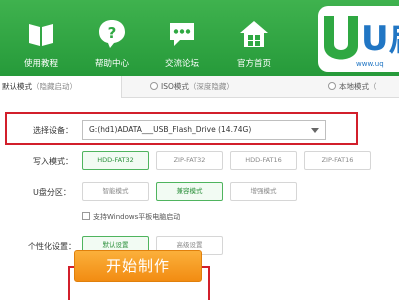  I want to click on device-label: 选择设备：, so click(53, 130).